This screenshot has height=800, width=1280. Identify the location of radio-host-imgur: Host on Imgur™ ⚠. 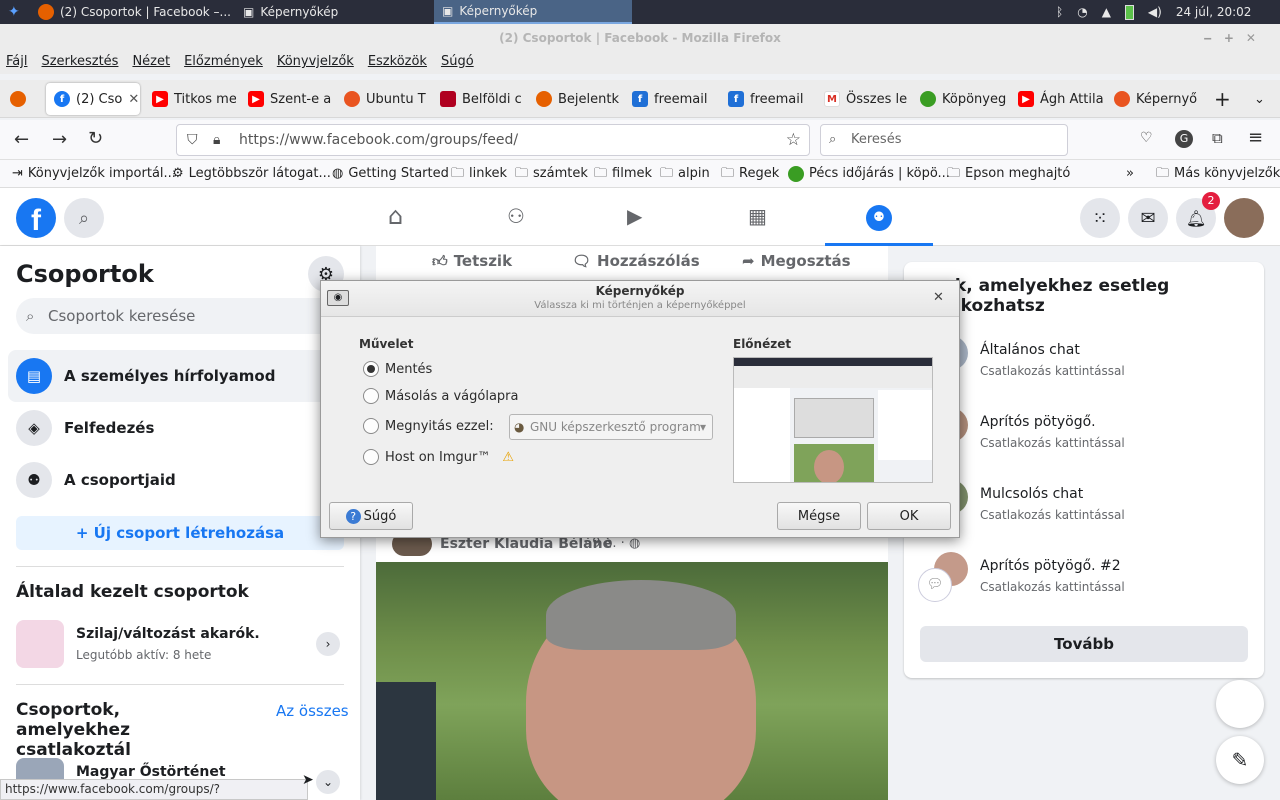
(438, 457).